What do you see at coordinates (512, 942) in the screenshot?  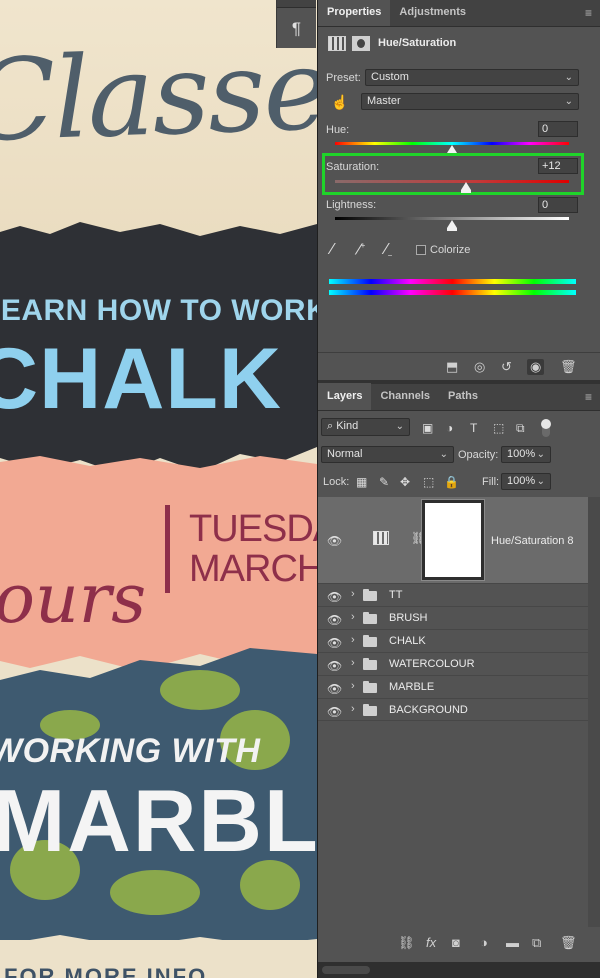 I see `new-group-icon: ▬` at bounding box center [512, 942].